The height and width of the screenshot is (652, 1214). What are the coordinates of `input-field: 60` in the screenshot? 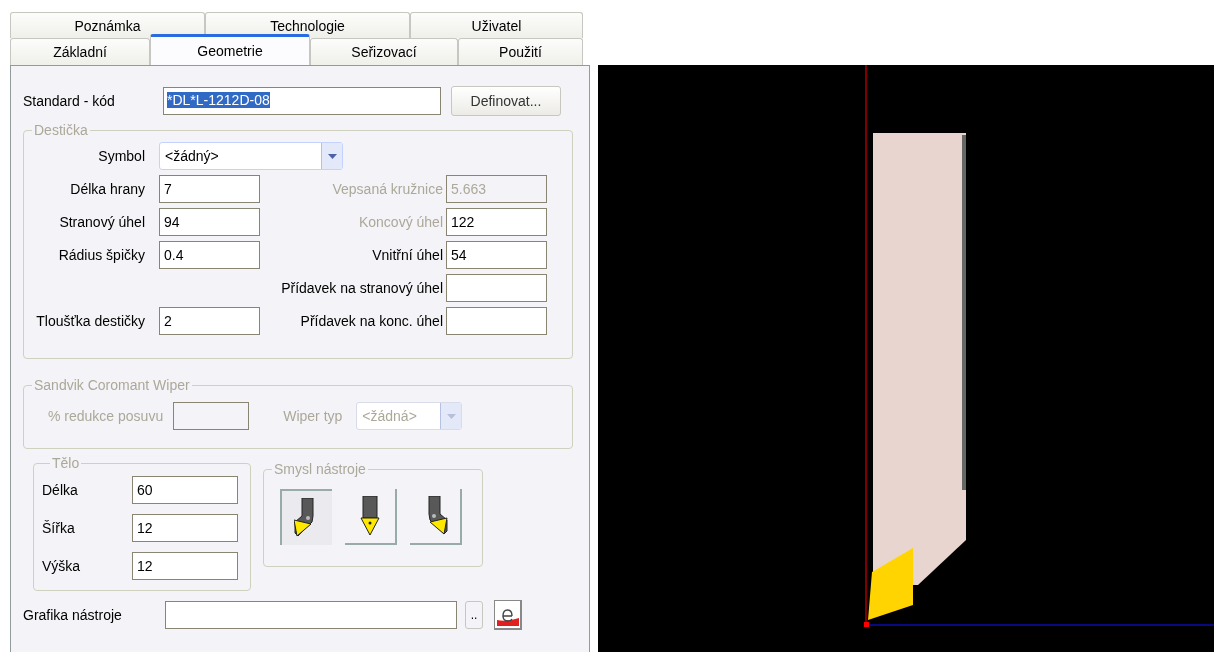 It's located at (185, 490).